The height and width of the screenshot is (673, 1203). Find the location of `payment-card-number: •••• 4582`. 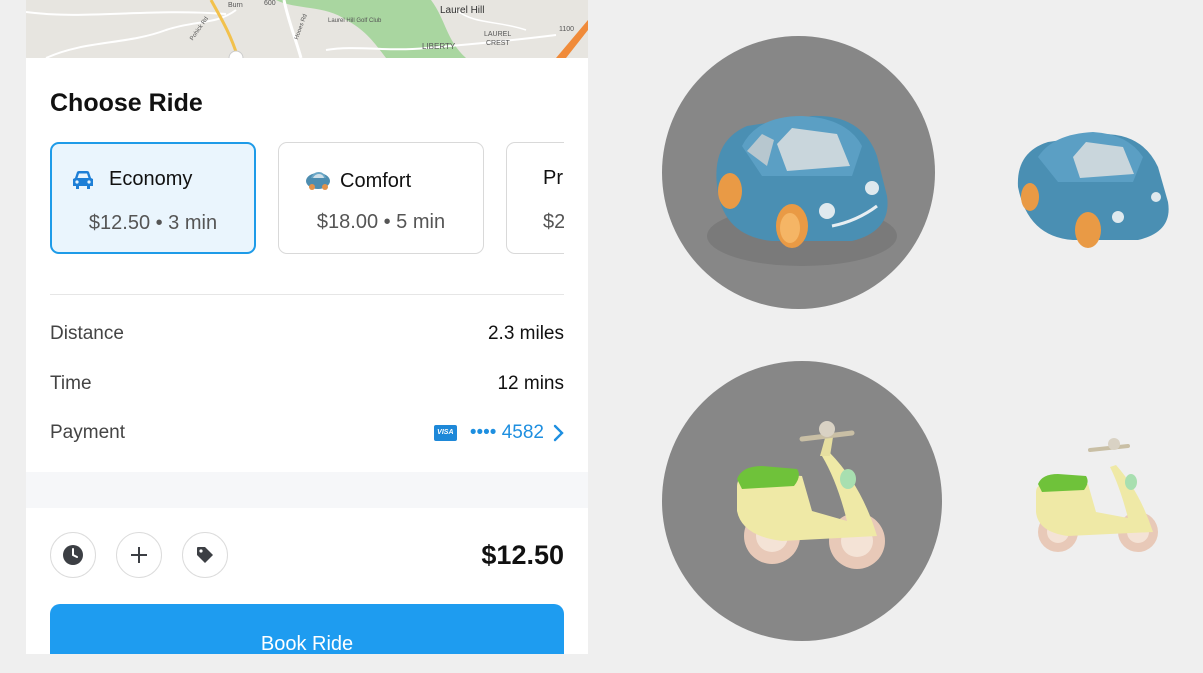

payment-card-number: •••• 4582 is located at coordinates (506, 432).